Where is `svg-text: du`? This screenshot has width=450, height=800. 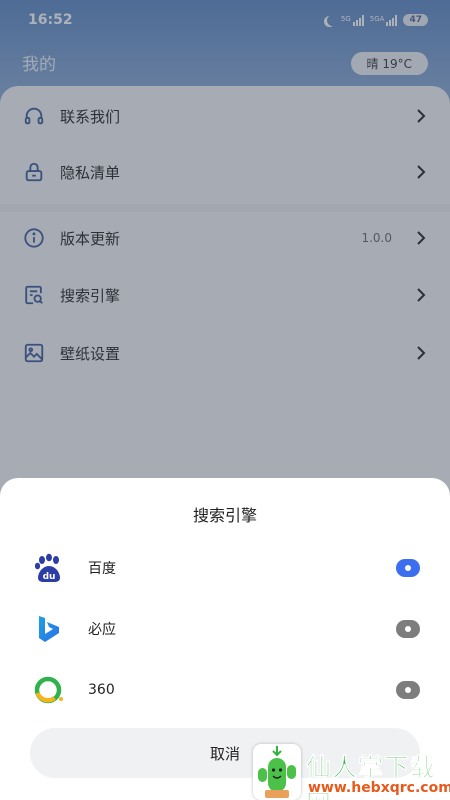 svg-text: du is located at coordinates (49, 577).